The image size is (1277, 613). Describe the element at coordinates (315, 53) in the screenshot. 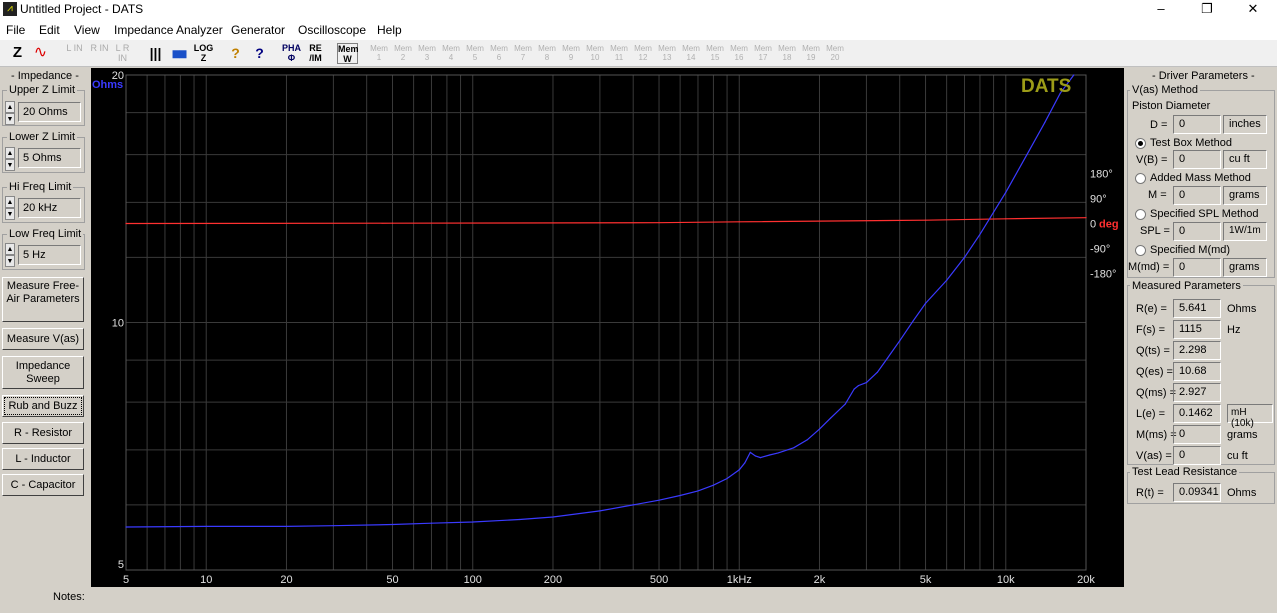

I see `re-im-button: RE /IM` at that location.